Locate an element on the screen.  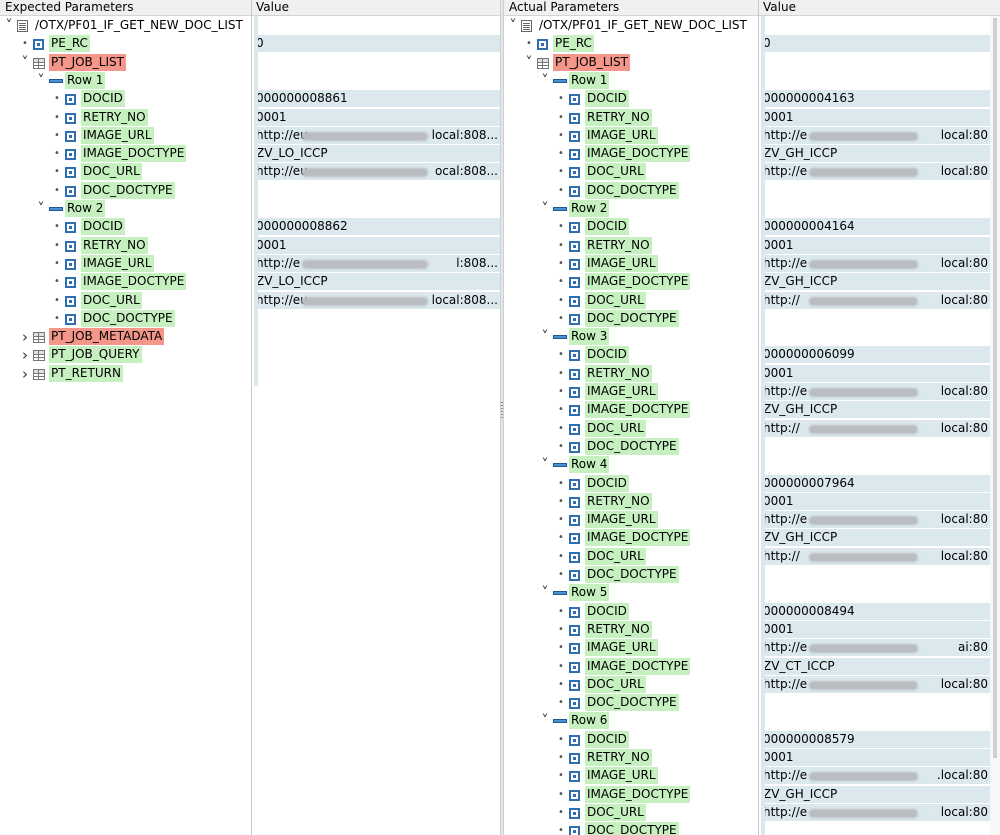
tree-row: ˅ Row 1 is located at coordinates (747, 80).